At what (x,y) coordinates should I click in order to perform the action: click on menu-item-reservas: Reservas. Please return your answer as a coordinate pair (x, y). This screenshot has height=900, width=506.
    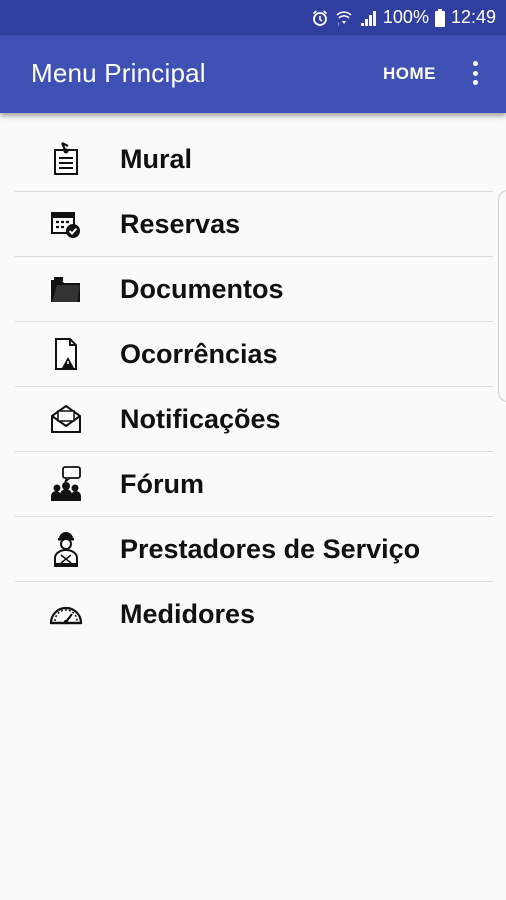
    Looking at the image, I should click on (254, 224).